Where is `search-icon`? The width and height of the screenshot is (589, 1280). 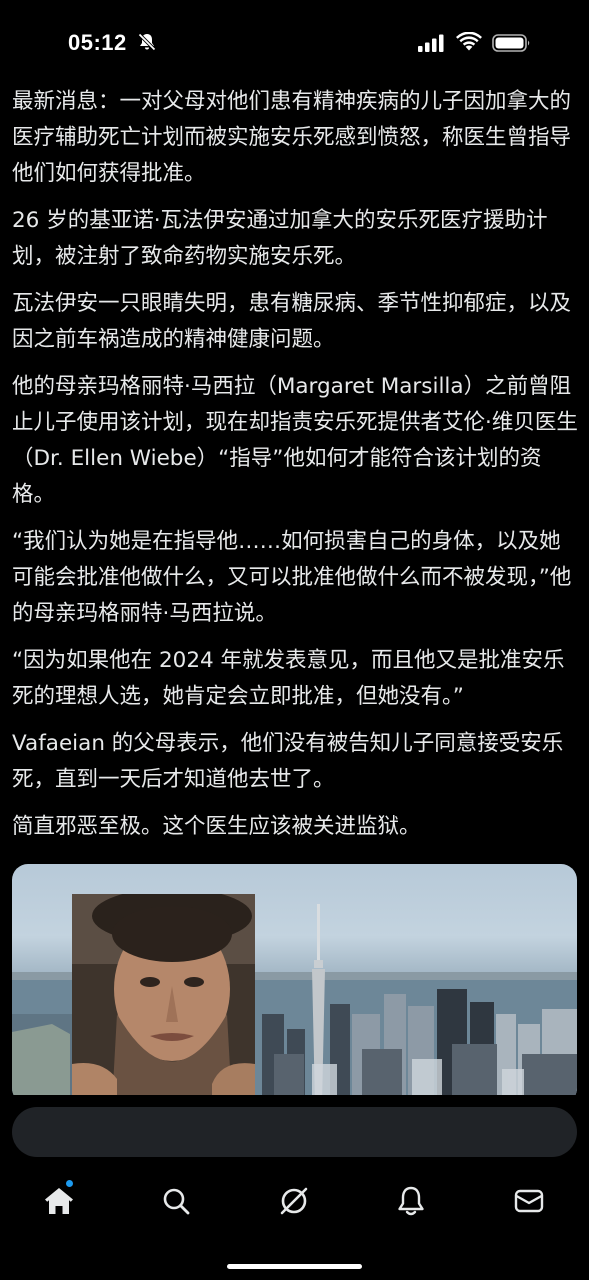
search-icon is located at coordinates (176, 1201).